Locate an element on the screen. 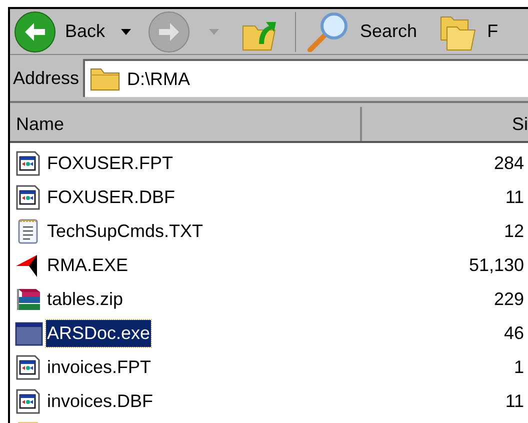  search-button: Search is located at coordinates (362, 32).